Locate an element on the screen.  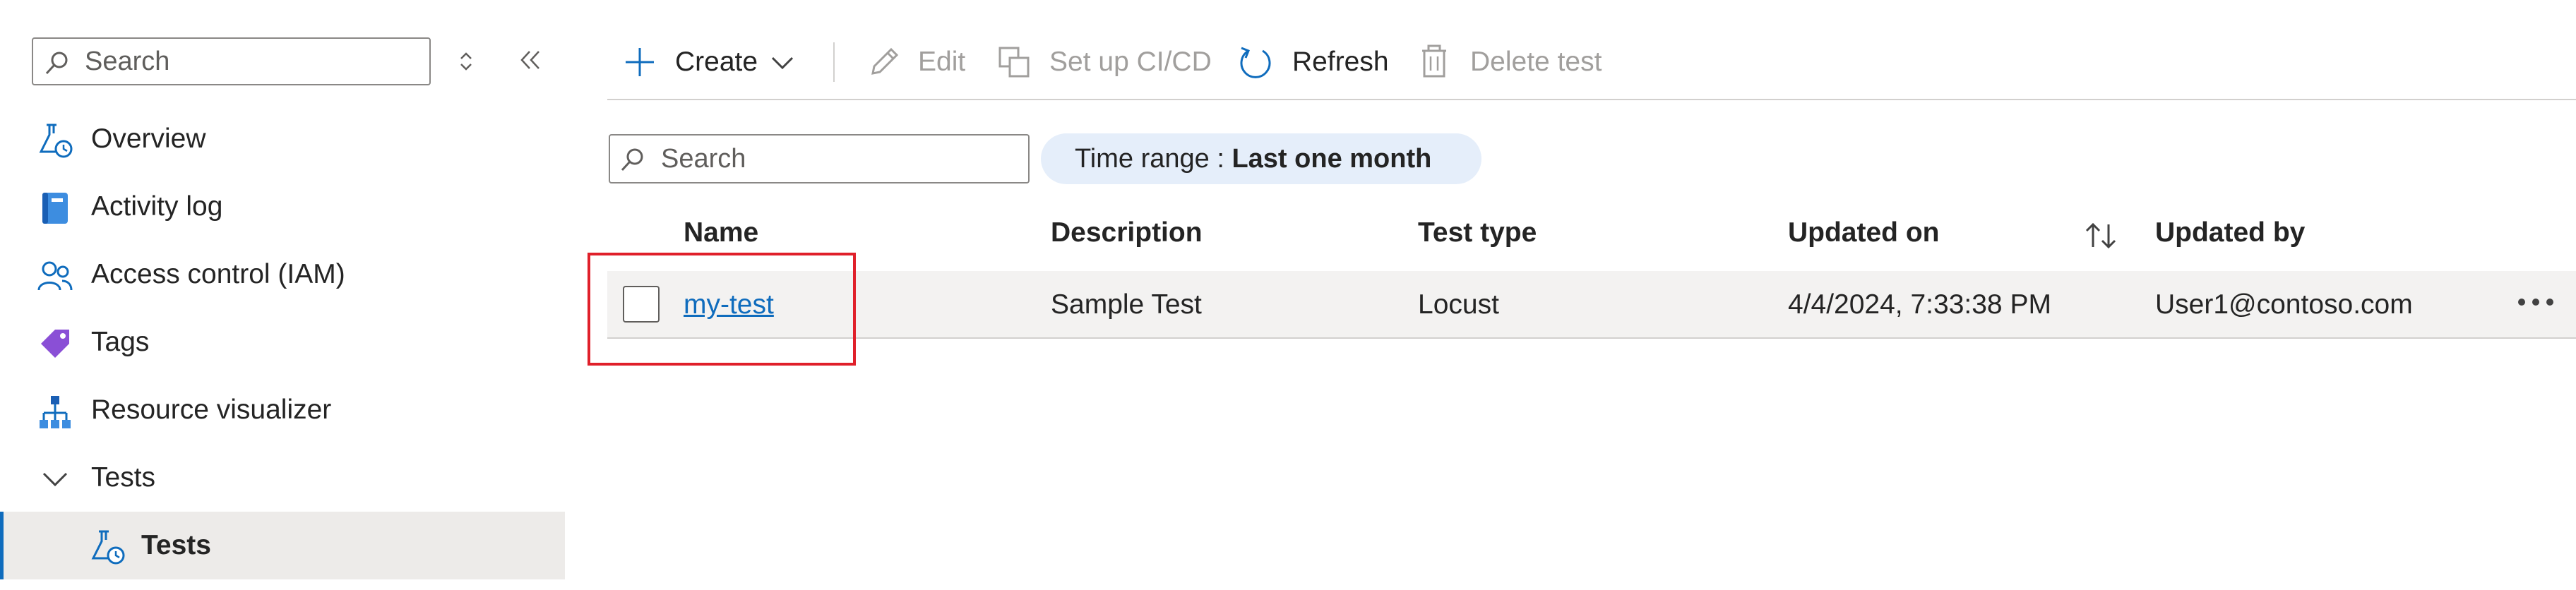
plus-icon is located at coordinates (639, 62).